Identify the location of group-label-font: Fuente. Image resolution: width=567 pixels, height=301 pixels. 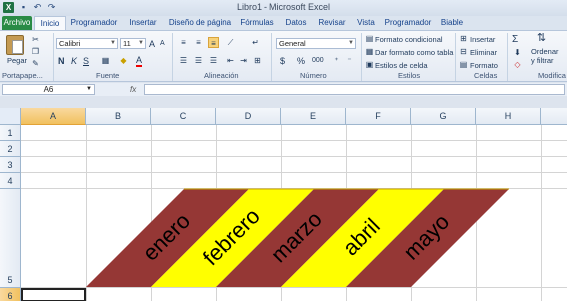
(108, 75).